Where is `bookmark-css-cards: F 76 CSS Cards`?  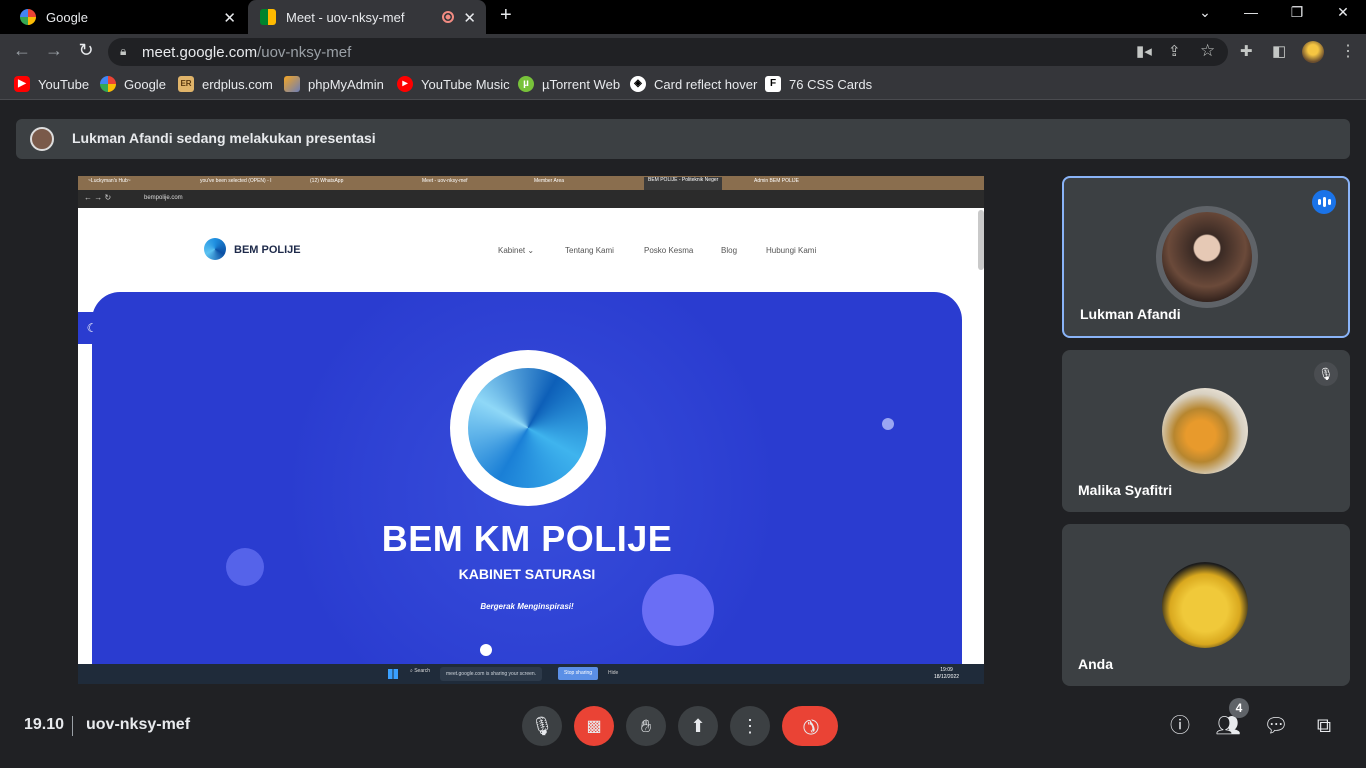
bookmark-css-cards: F 76 CSS Cards is located at coordinates (818, 84).